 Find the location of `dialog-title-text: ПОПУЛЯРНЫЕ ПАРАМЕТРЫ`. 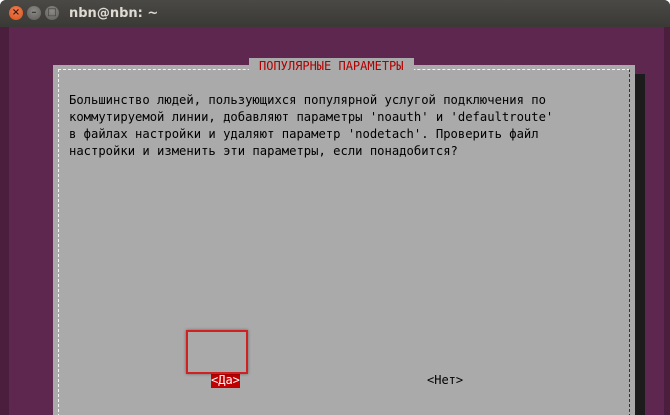

dialog-title-text: ПОПУЛЯРНЫЕ ПАРАМЕТРЫ is located at coordinates (331, 66).